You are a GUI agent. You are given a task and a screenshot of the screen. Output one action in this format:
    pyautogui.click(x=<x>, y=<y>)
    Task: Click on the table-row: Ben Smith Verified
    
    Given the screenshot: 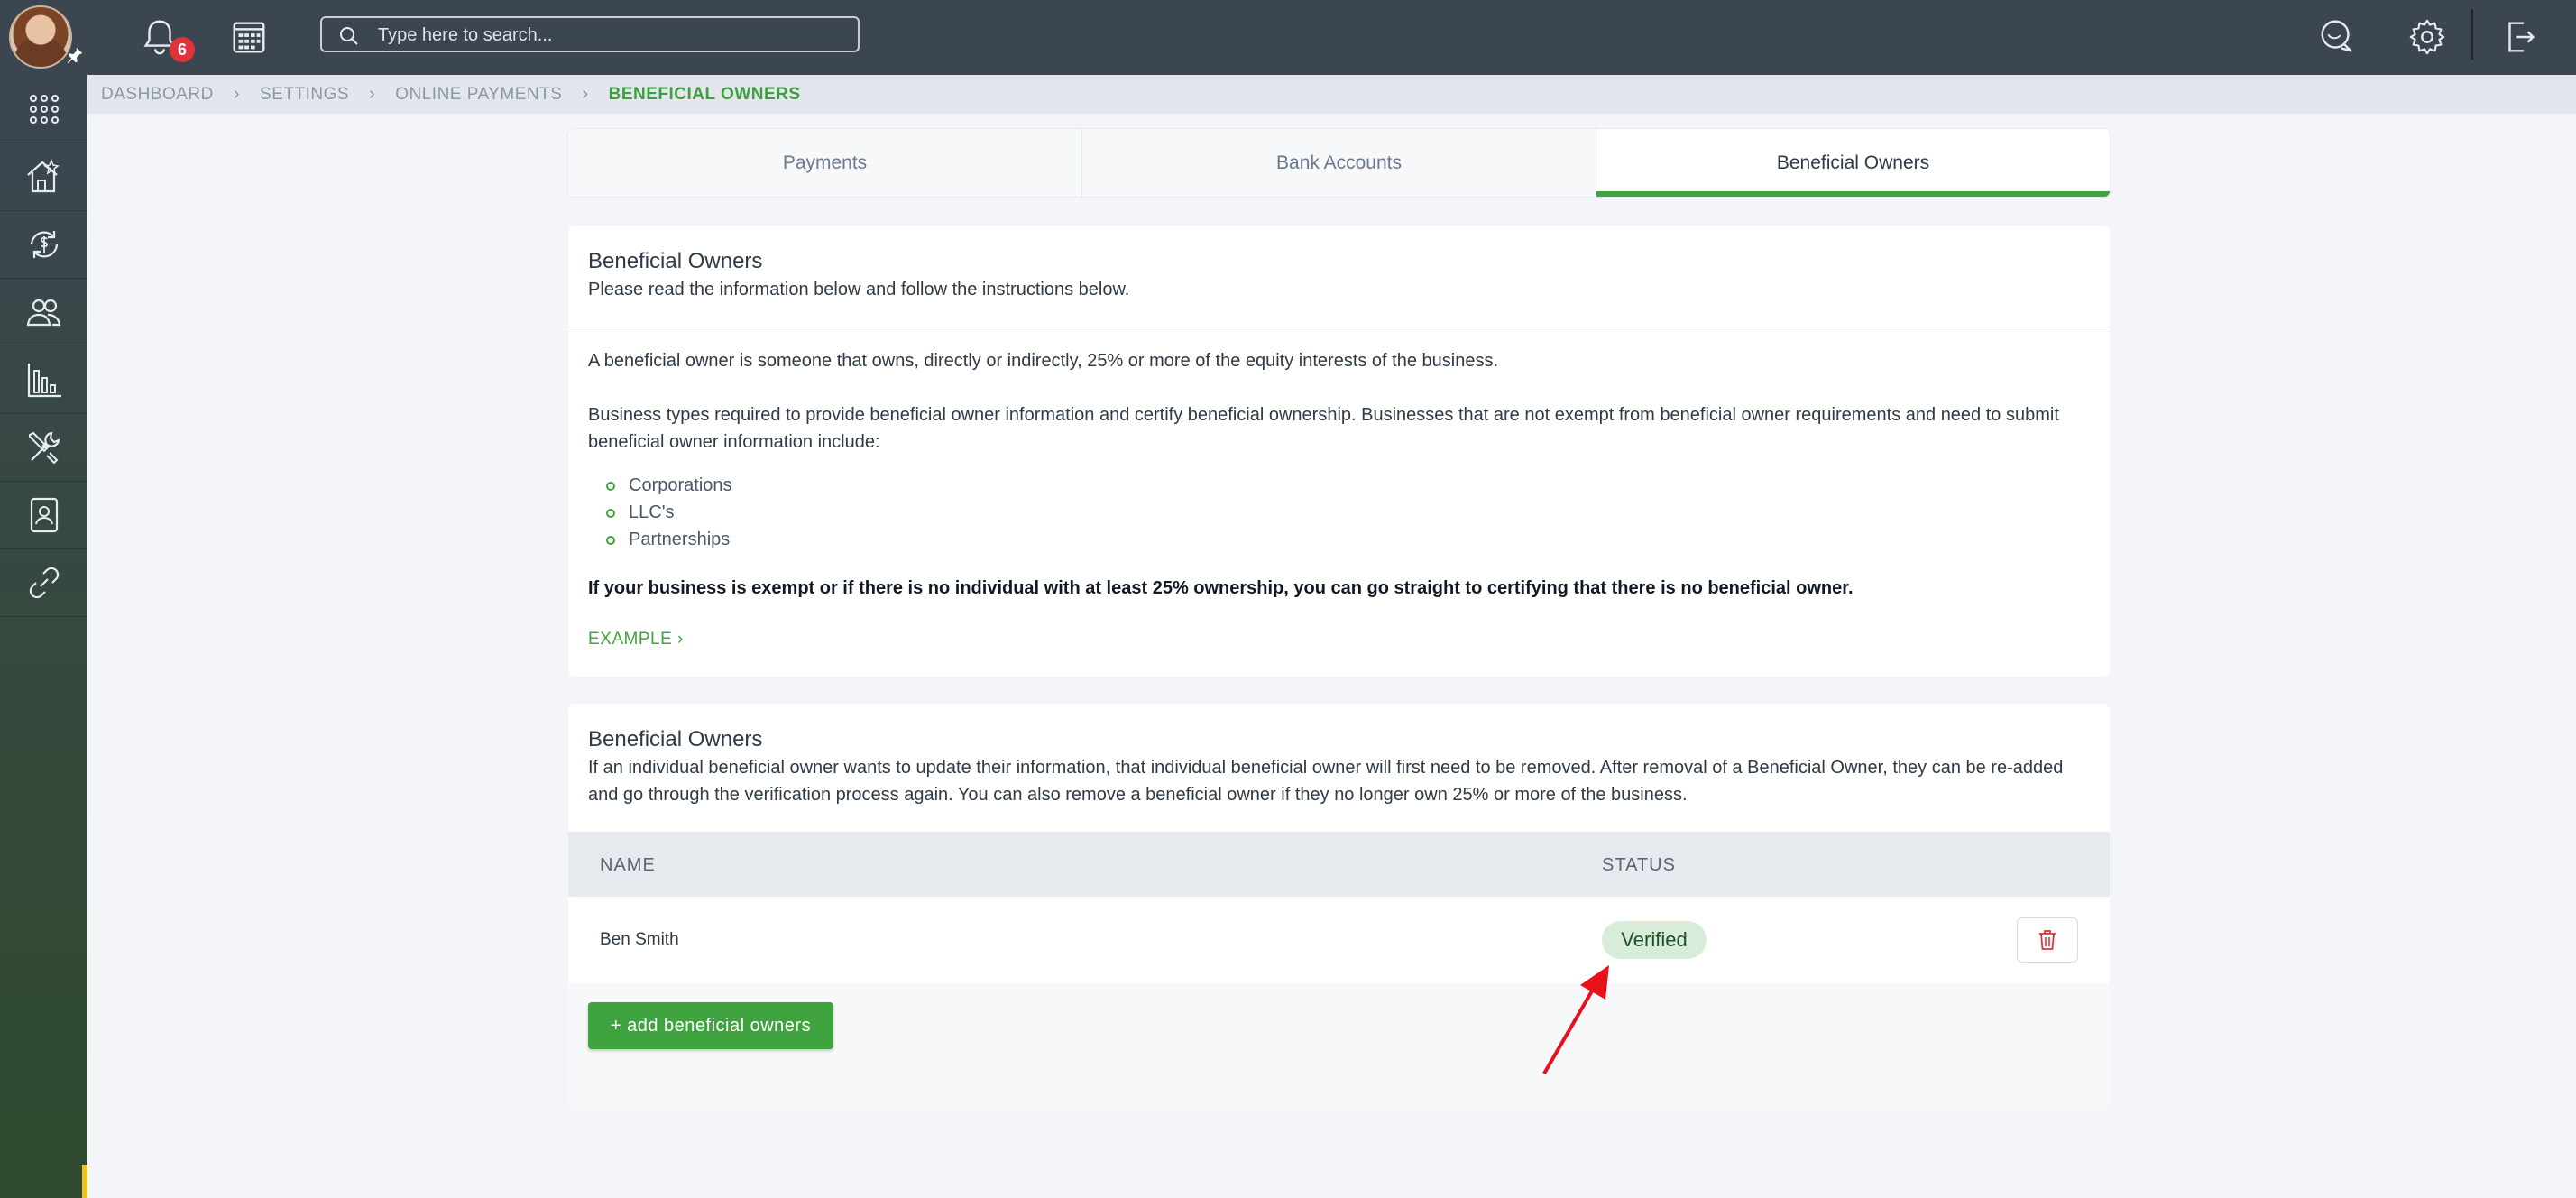 What is the action you would take?
    pyautogui.click(x=1339, y=940)
    